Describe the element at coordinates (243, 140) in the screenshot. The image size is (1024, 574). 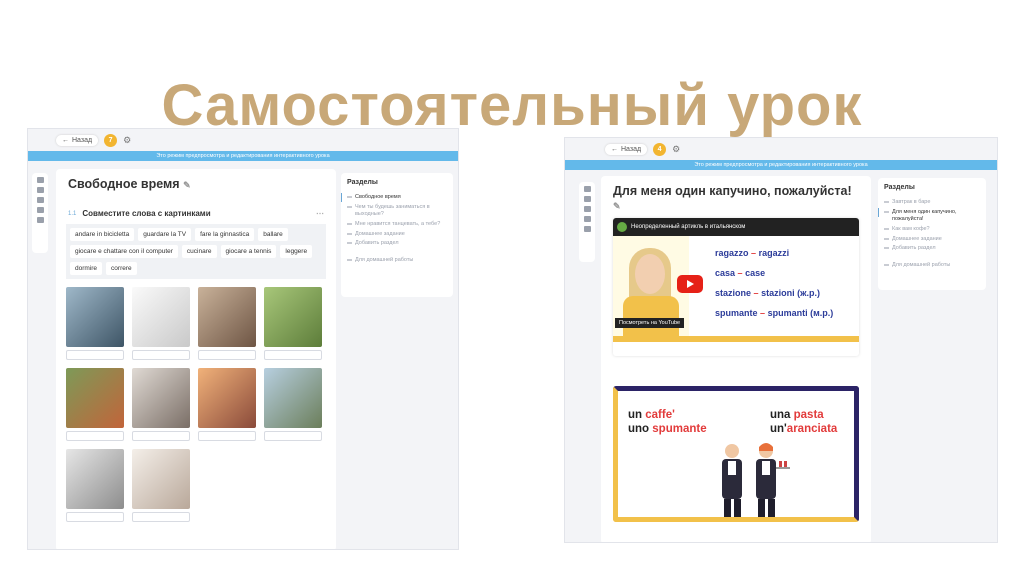
I see `top-toolbar: ← Назад 7 ⚙` at that location.